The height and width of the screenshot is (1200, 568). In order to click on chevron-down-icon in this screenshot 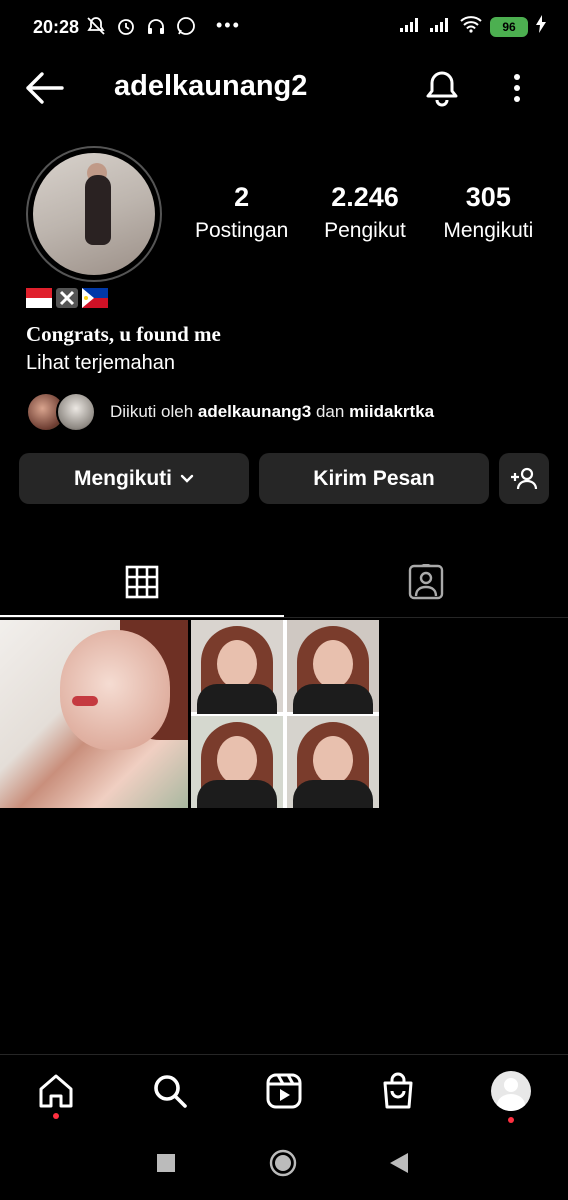, I will do `click(187, 478)`.